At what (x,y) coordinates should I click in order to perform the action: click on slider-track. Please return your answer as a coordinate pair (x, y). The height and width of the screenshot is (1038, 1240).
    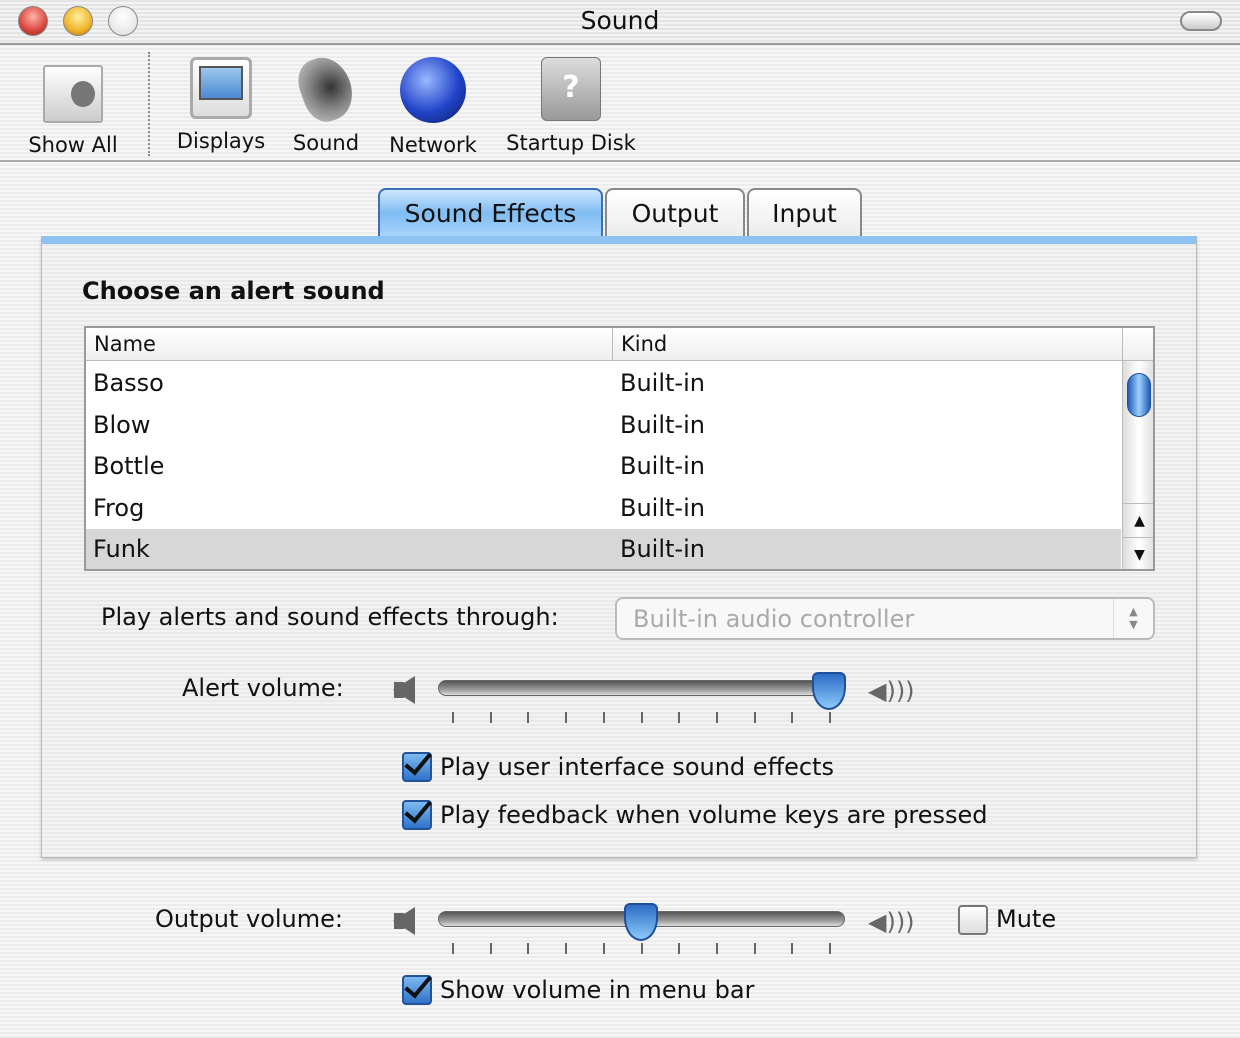
    Looking at the image, I should click on (641, 688).